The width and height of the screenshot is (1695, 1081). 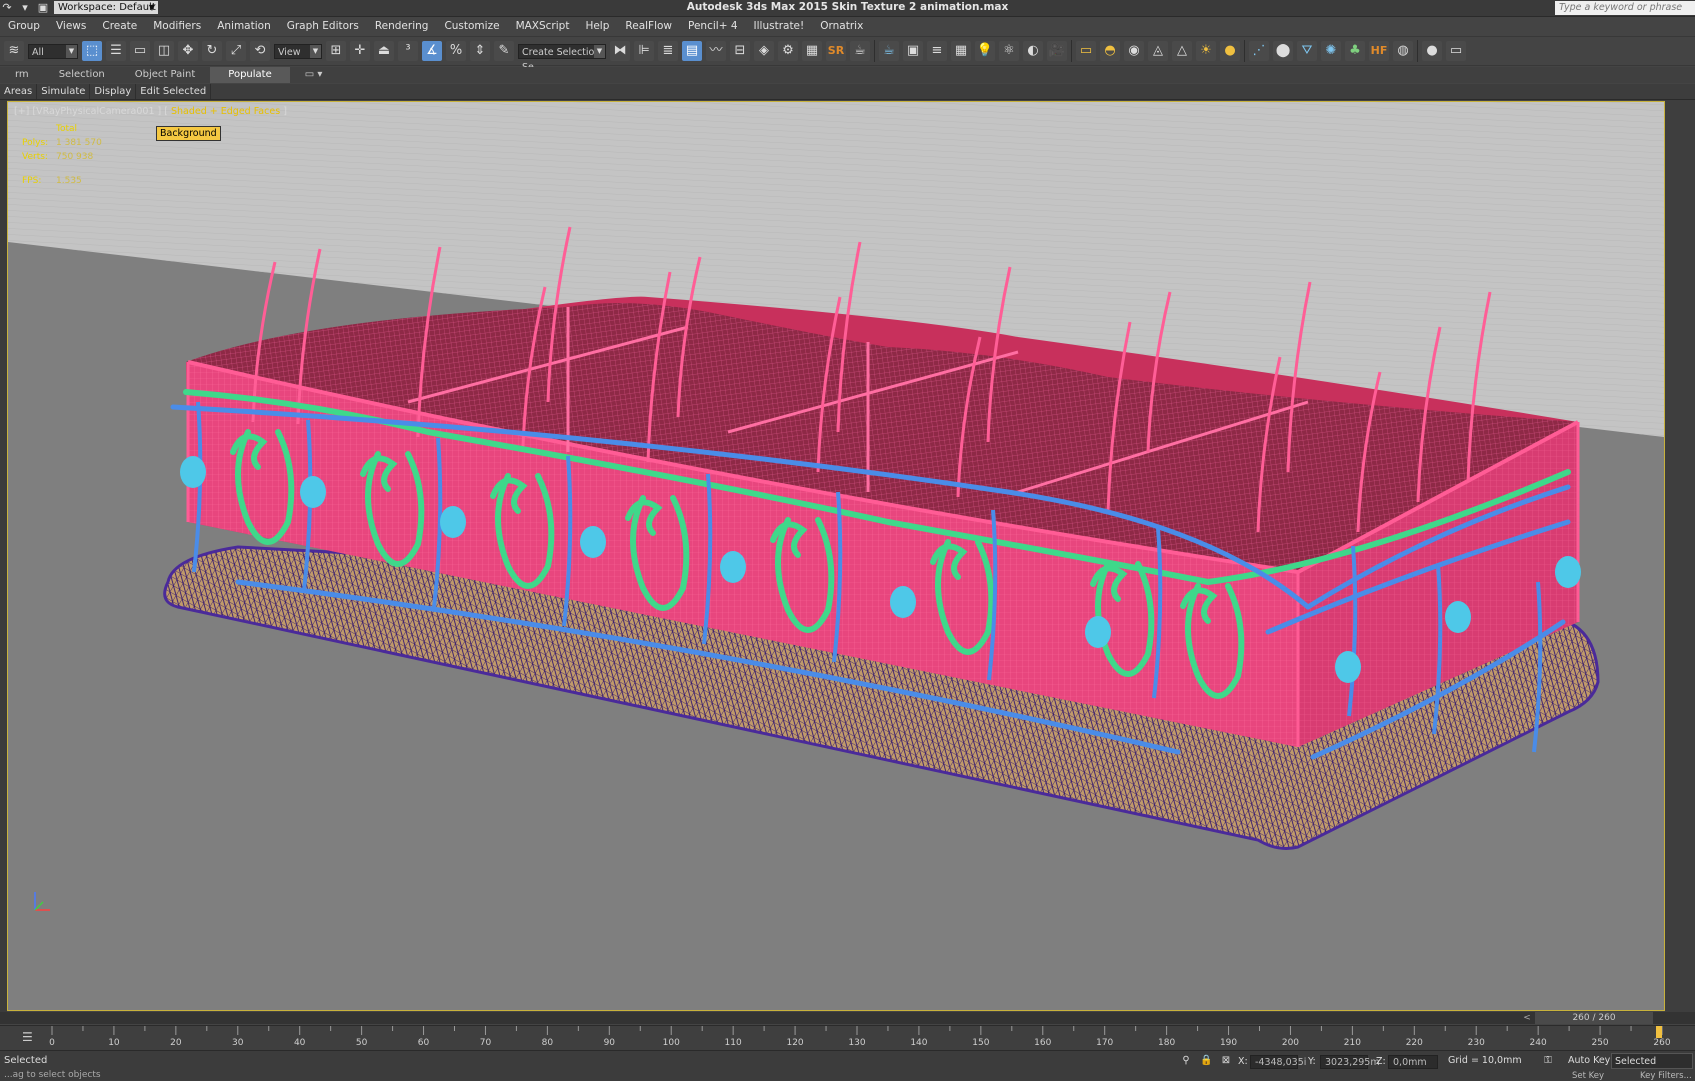 I want to click on schematic-view-icon: ⊟, so click(x=740, y=51).